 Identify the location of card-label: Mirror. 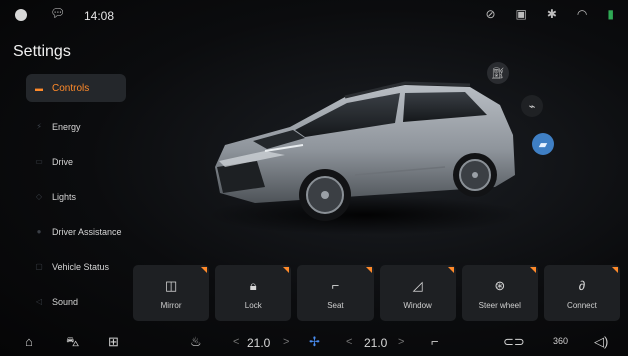
(171, 305).